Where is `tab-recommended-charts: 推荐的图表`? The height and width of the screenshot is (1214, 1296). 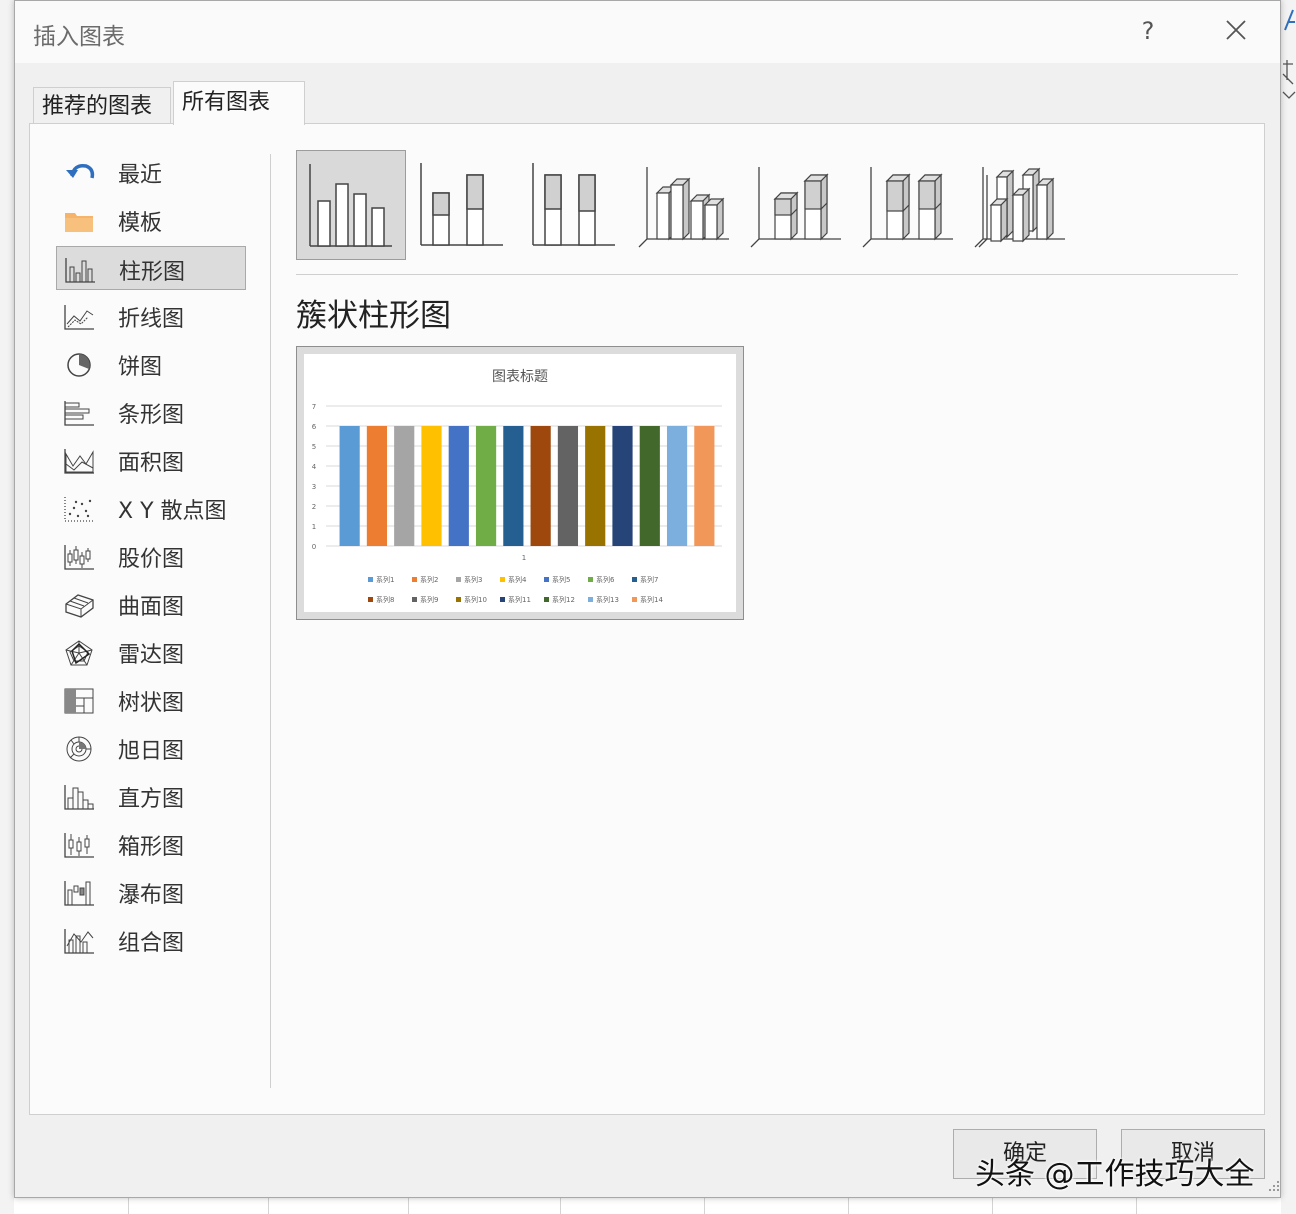
tab-recommended-charts: 推荐的图表 is located at coordinates (102, 105).